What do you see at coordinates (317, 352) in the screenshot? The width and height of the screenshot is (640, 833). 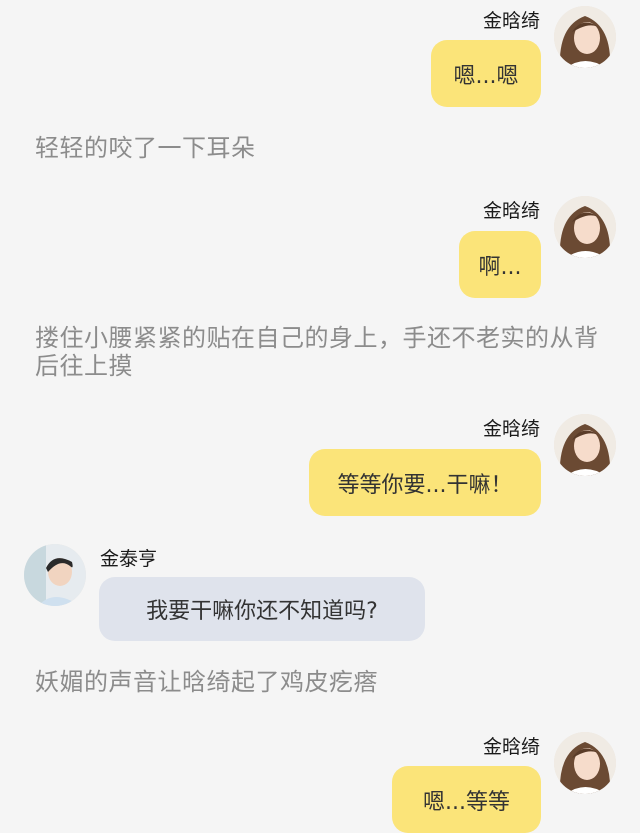 I see `narration-text: 搂住小腰紧紧的贴在自己的身上，手还不老实的从背后往上摸` at bounding box center [317, 352].